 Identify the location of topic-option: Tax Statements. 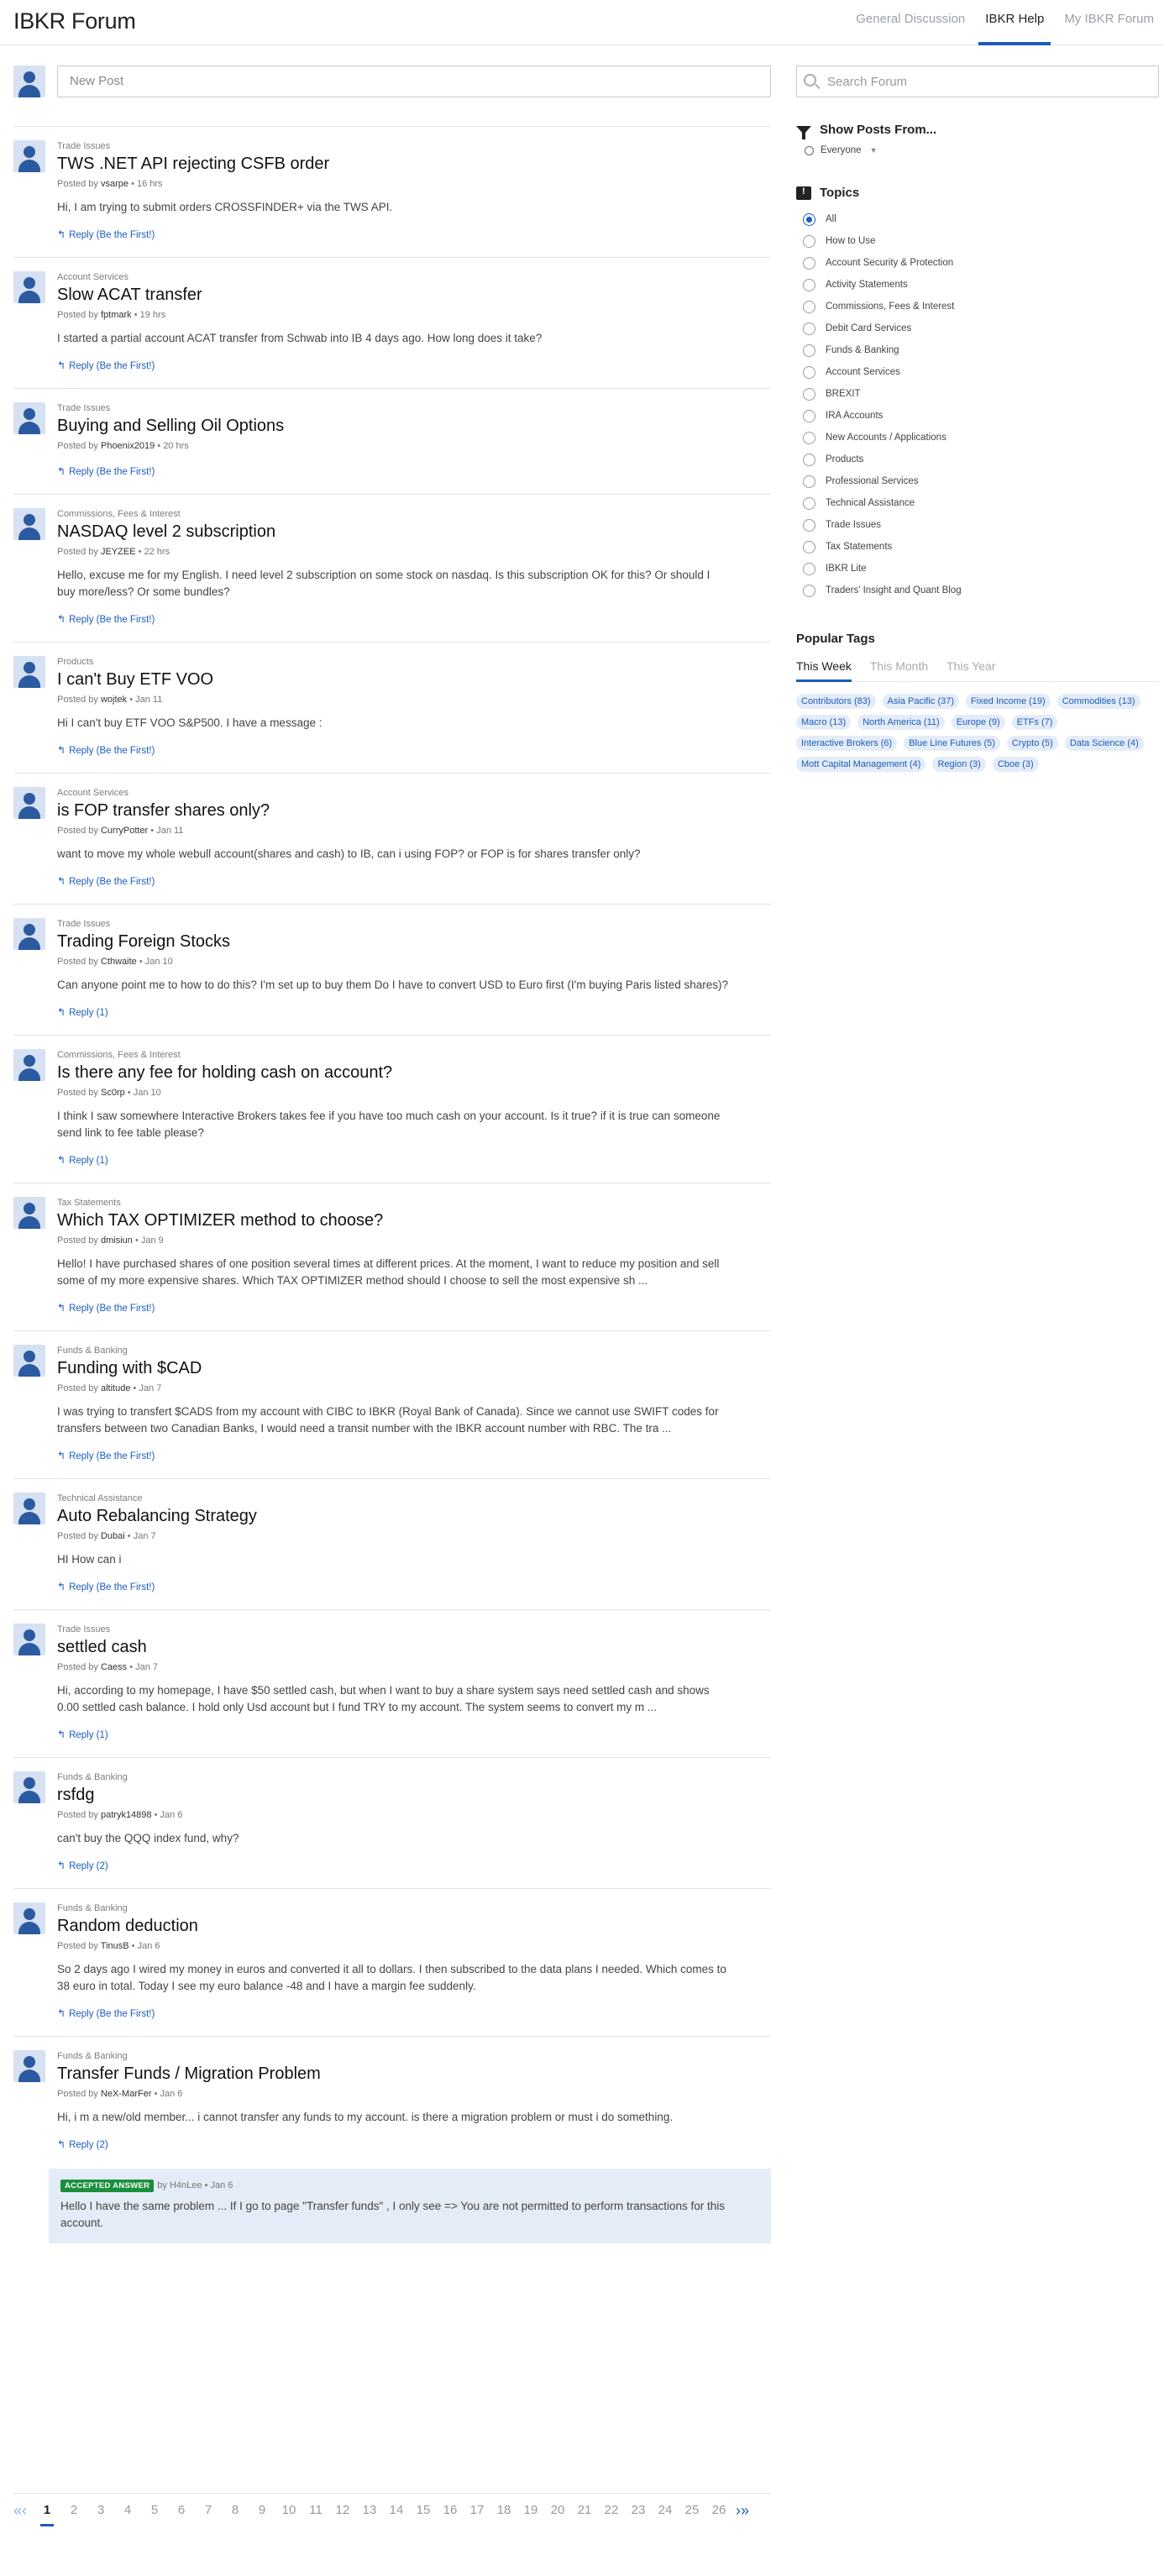
(981, 547).